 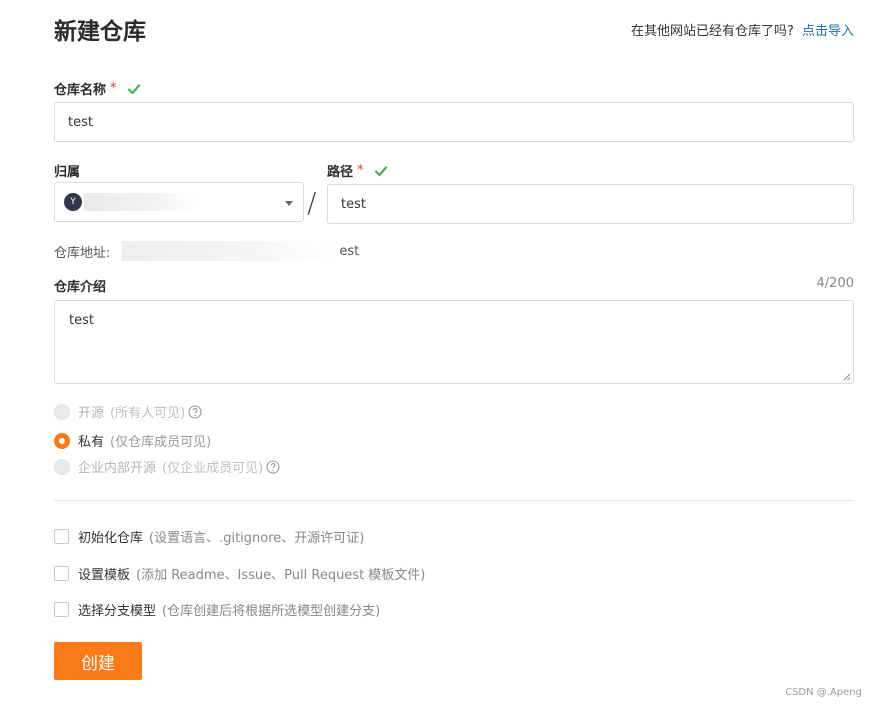 What do you see at coordinates (80, 90) in the screenshot?
I see `repo-name-label-text: 仓库名称` at bounding box center [80, 90].